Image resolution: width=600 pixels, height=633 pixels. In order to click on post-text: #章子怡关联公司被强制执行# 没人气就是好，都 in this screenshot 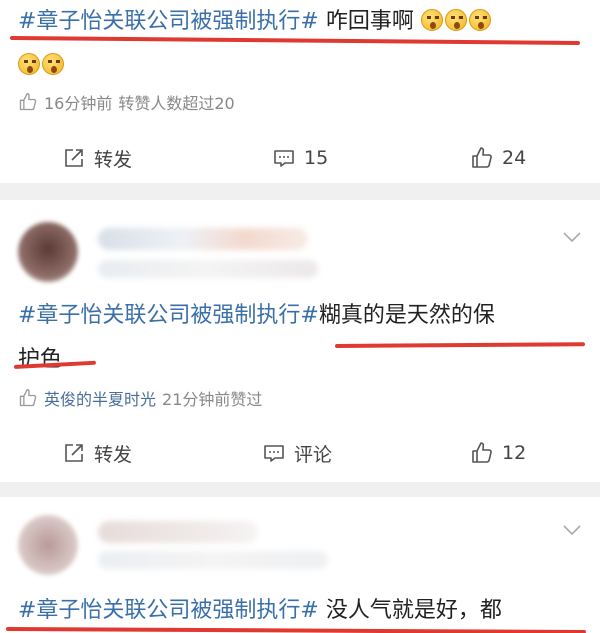, I will do `click(302, 611)`.